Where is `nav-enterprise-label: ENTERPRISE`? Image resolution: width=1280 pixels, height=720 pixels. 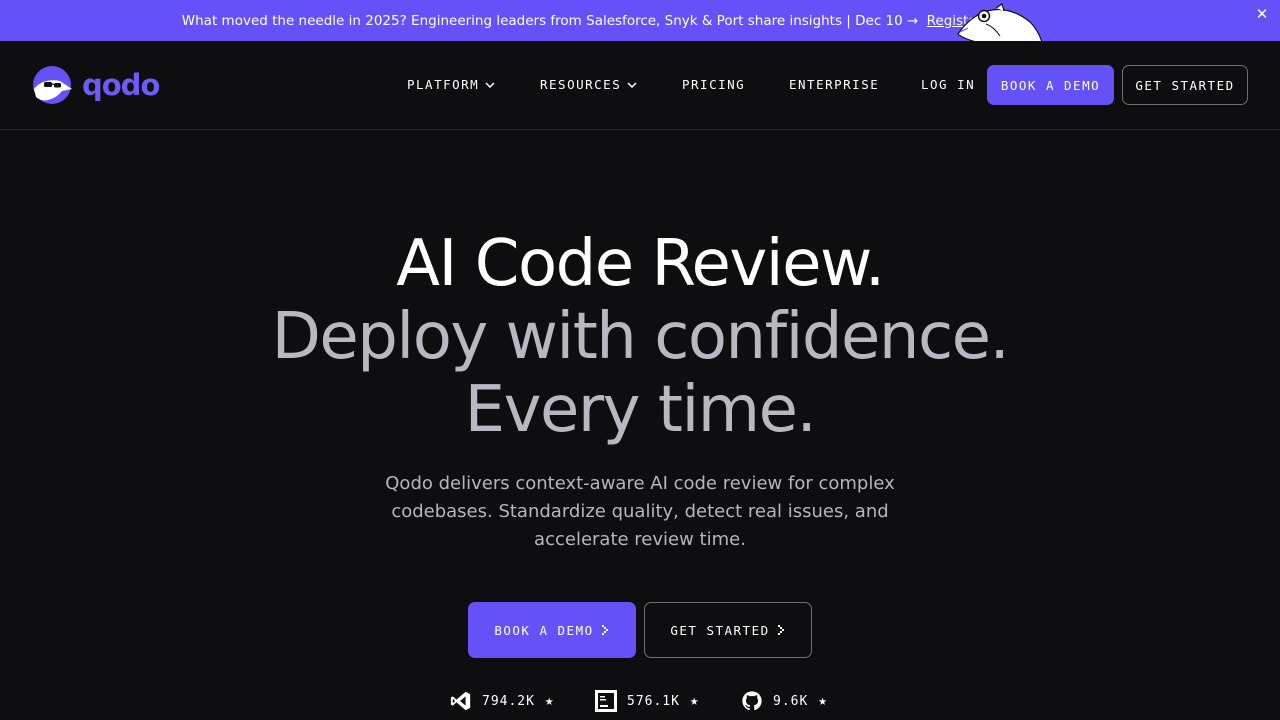 nav-enterprise-label: ENTERPRISE is located at coordinates (834, 84).